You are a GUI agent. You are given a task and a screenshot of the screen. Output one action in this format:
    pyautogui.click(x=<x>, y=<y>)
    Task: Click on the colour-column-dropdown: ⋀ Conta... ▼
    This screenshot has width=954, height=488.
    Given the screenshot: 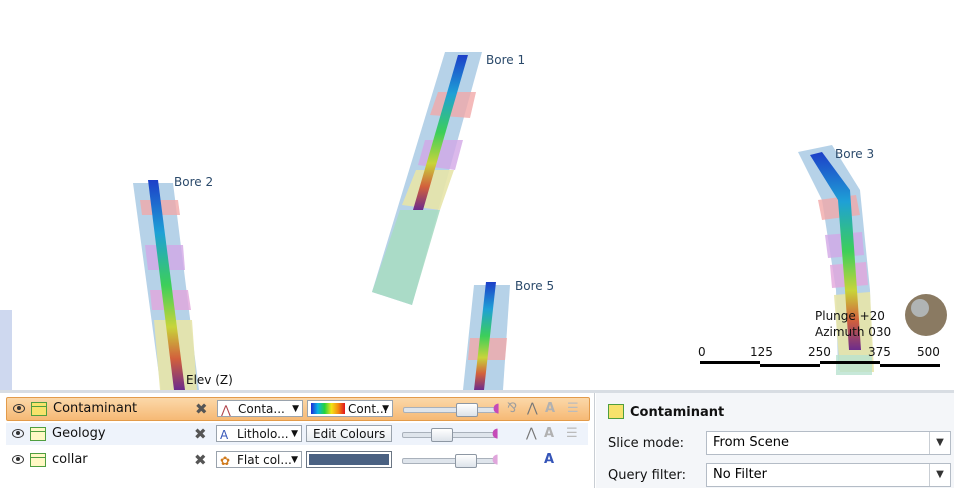 What is the action you would take?
    pyautogui.click(x=260, y=408)
    